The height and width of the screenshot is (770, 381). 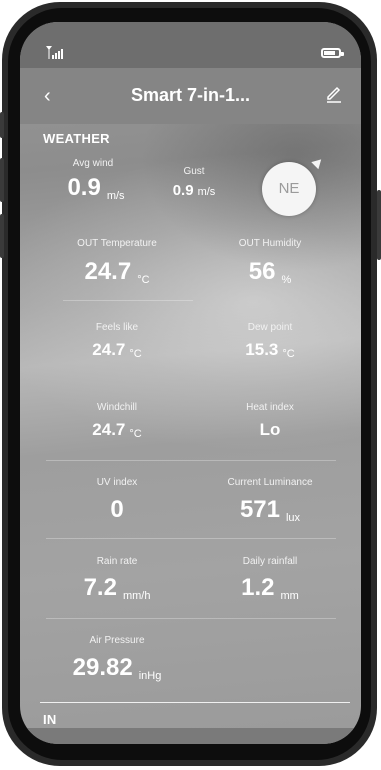 I want to click on daily-rainfall-label: Daily rainfall, so click(x=270, y=561).